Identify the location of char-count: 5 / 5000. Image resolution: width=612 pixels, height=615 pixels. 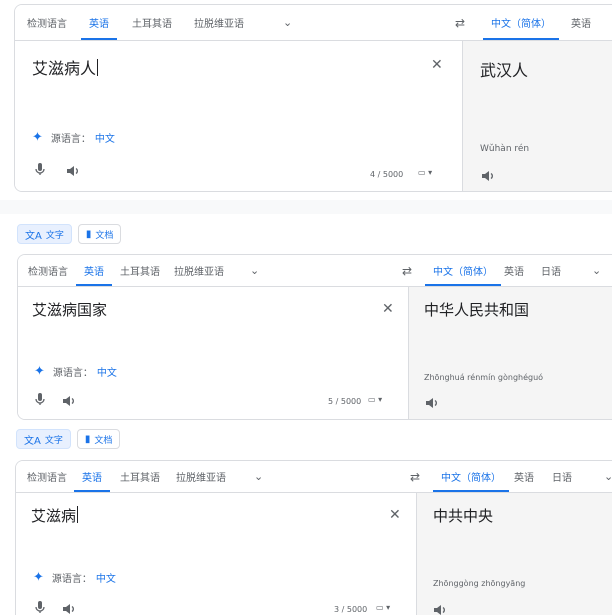
(345, 401).